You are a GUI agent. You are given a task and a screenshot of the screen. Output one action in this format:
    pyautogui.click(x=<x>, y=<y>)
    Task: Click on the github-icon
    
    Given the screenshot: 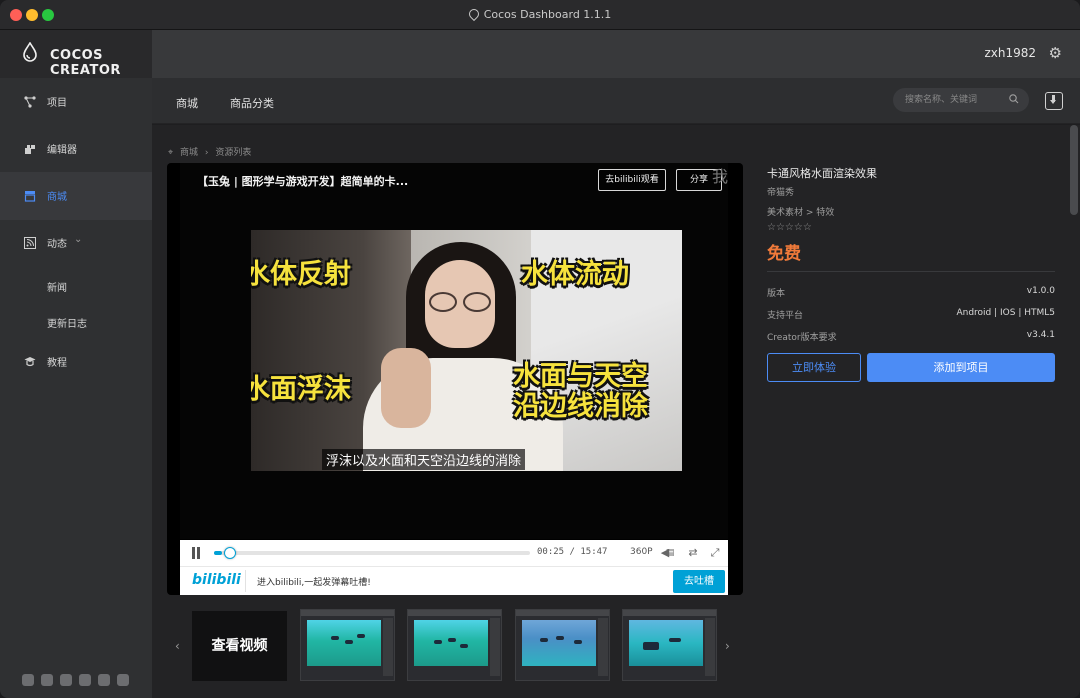 What is the action you would take?
    pyautogui.click(x=123, y=680)
    